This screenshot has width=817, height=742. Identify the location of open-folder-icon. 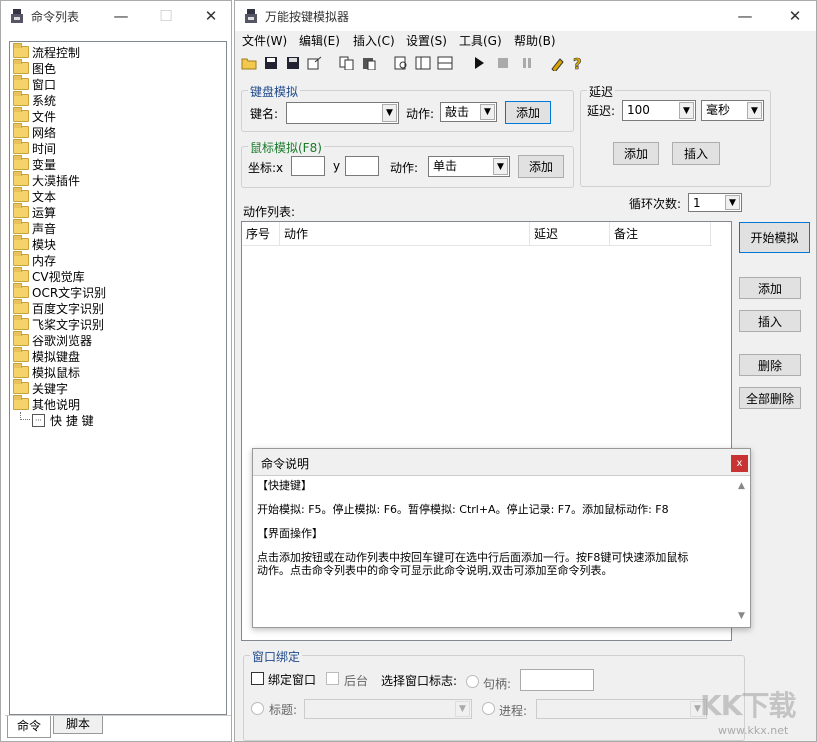
(249, 63).